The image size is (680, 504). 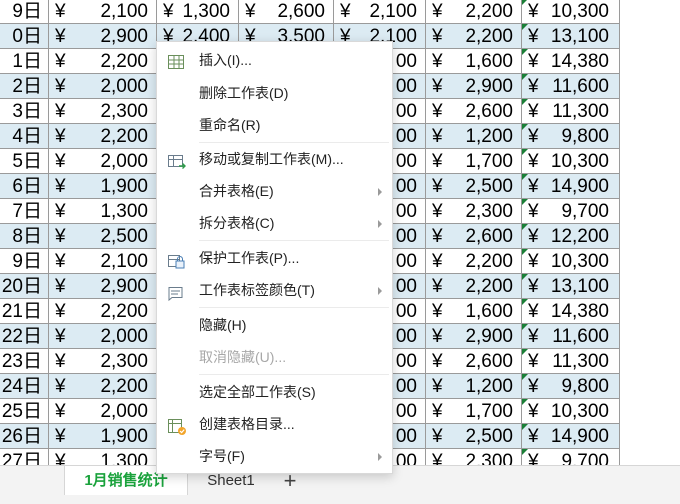 I want to click on menu-label: 字号(F), so click(x=222, y=456).